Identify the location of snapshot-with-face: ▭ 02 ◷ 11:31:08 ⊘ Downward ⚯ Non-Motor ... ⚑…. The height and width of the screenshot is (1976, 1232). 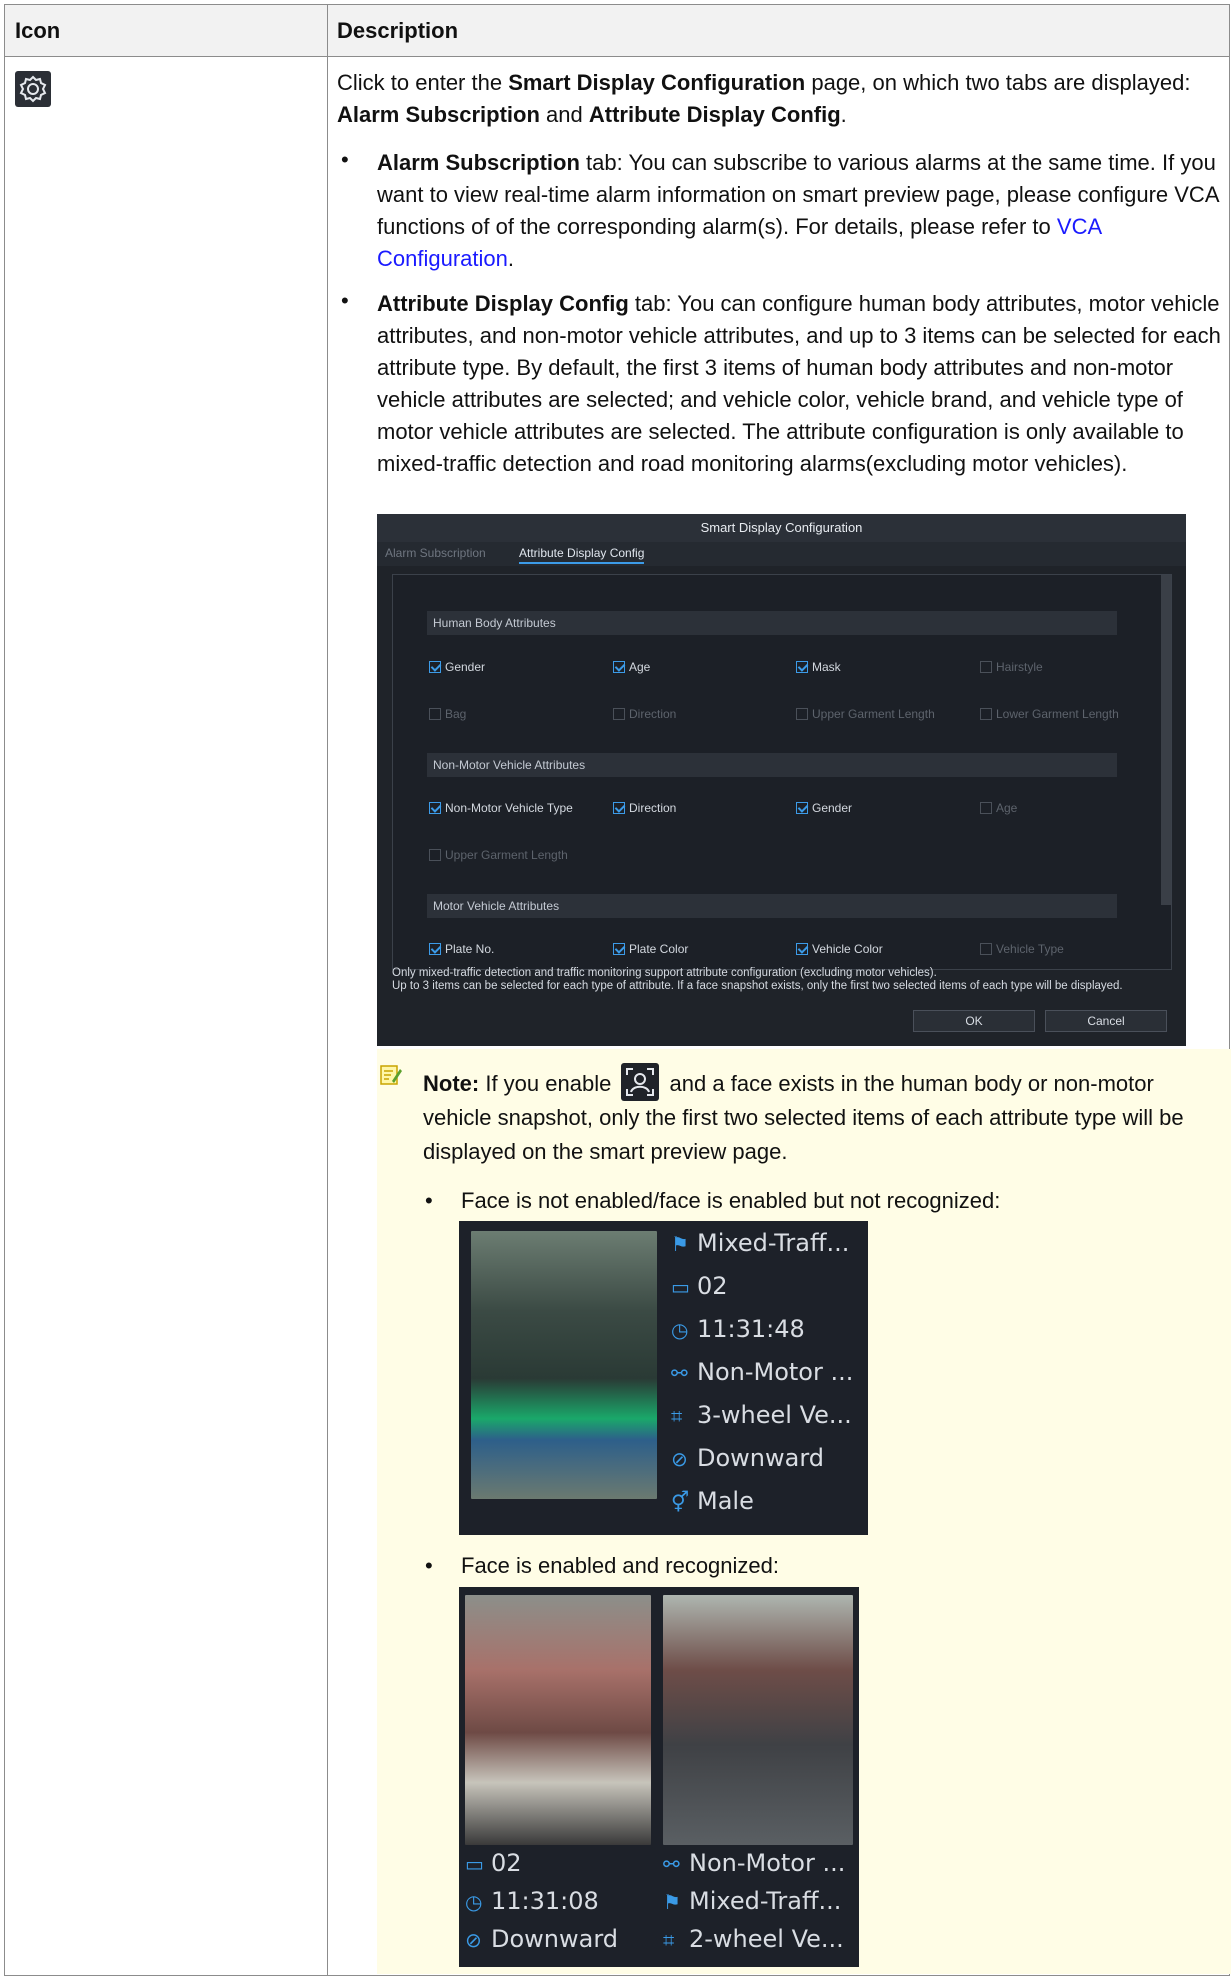
(659, 1777).